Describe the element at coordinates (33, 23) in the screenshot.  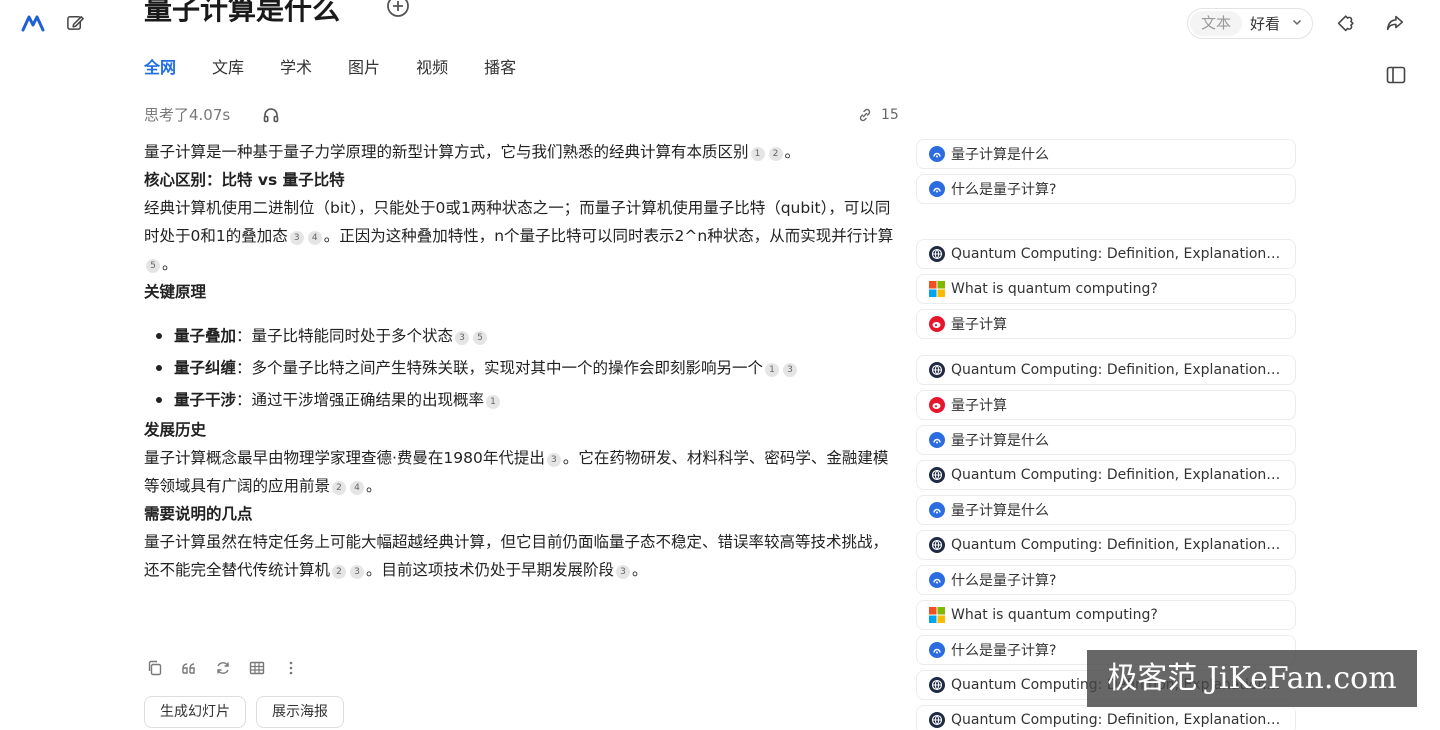
I see `app-logo` at that location.